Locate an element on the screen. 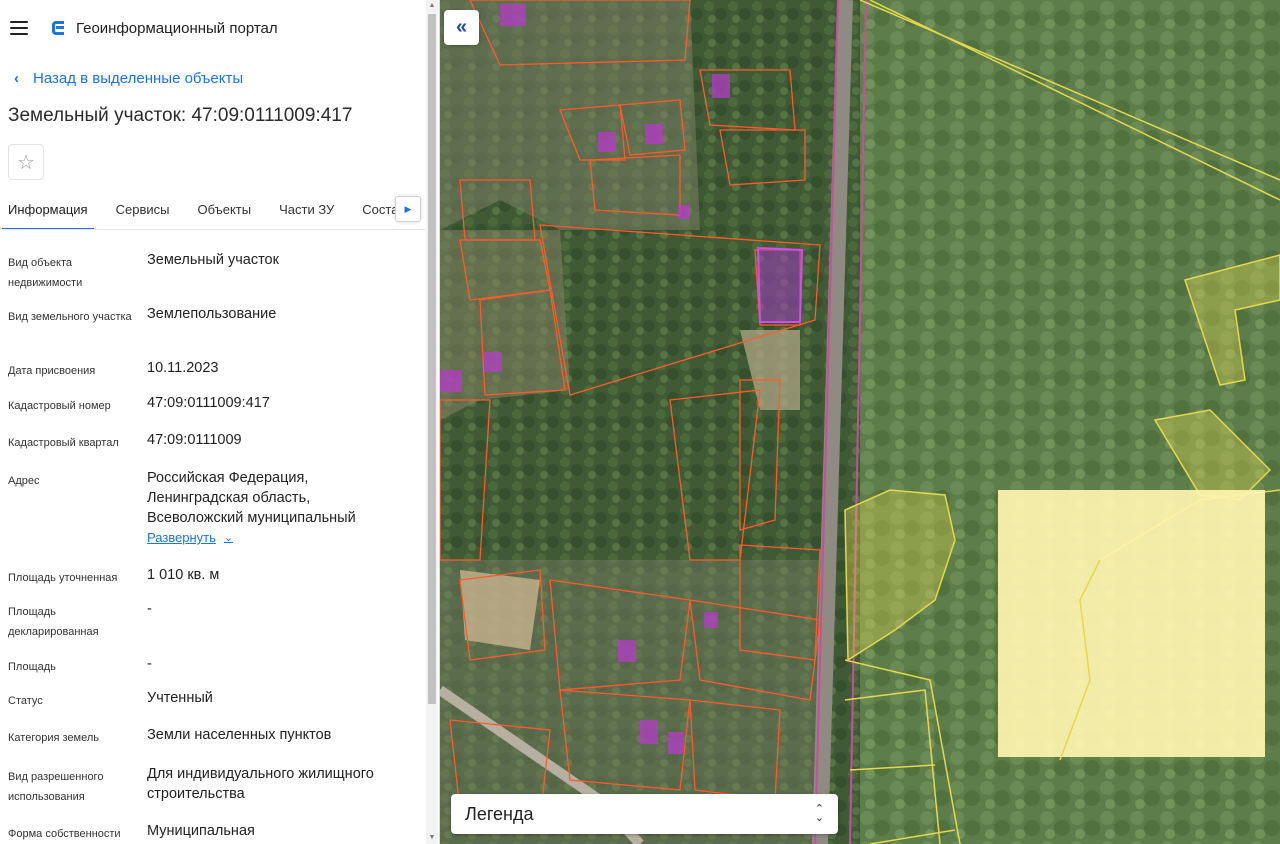 This screenshot has height=844, width=1280. back-link-label: Назад в выделенные объекты is located at coordinates (138, 78).